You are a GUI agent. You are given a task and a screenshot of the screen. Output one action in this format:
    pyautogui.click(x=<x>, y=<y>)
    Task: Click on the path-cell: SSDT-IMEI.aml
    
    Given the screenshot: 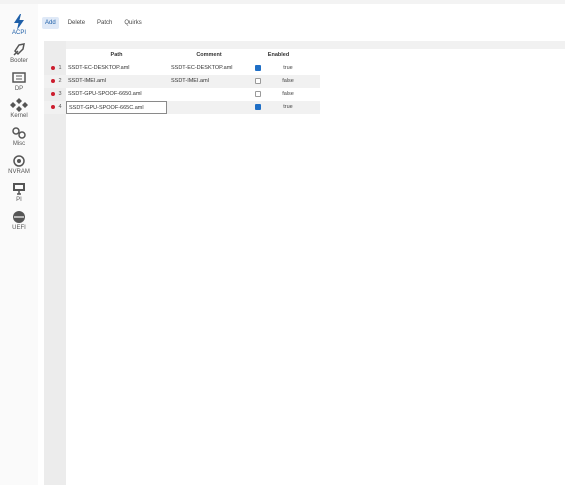 What is the action you would take?
    pyautogui.click(x=116, y=81)
    